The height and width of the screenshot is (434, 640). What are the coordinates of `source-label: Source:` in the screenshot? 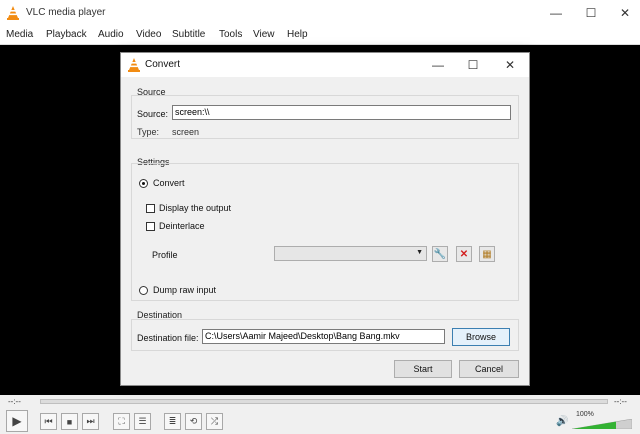 It's located at (153, 114).